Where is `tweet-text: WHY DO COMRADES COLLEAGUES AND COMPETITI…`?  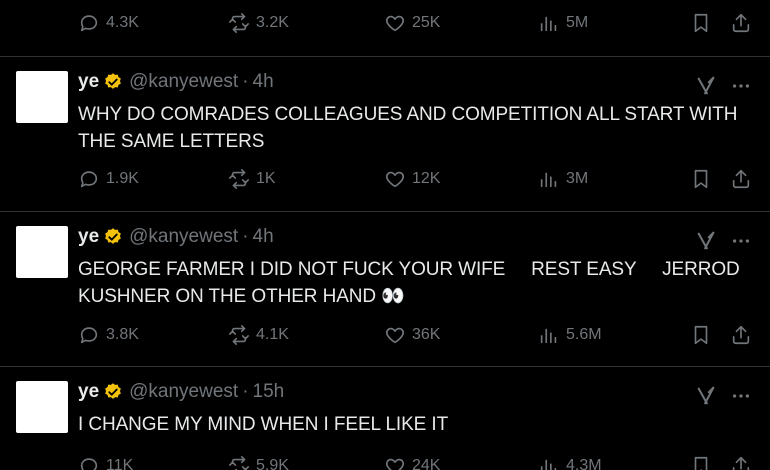 tweet-text: WHY DO COMRADES COLLEAGUES AND COMPETITI… is located at coordinates (410, 128).